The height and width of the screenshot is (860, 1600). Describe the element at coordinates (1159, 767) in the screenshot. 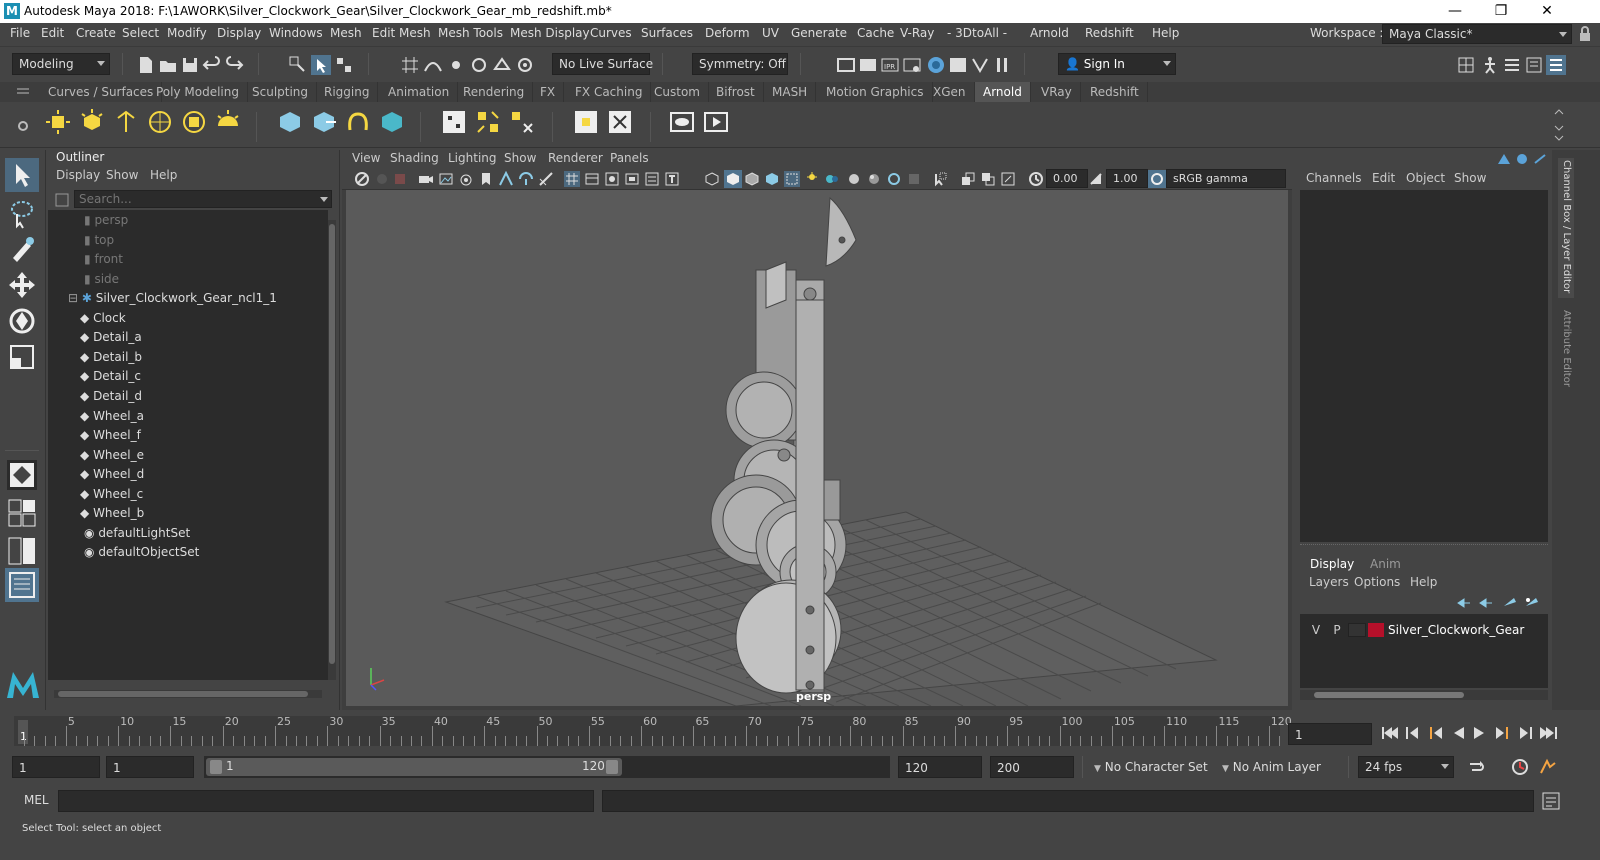

I see `character-set-dropdown: ▼ No Character Set` at that location.